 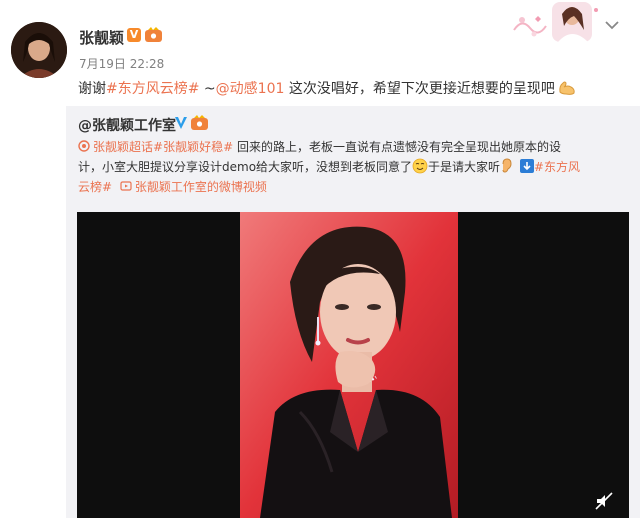 I want to click on post-text-body: 这次没唱好，希望下次更接近想要的呈现吧, so click(x=419, y=89).